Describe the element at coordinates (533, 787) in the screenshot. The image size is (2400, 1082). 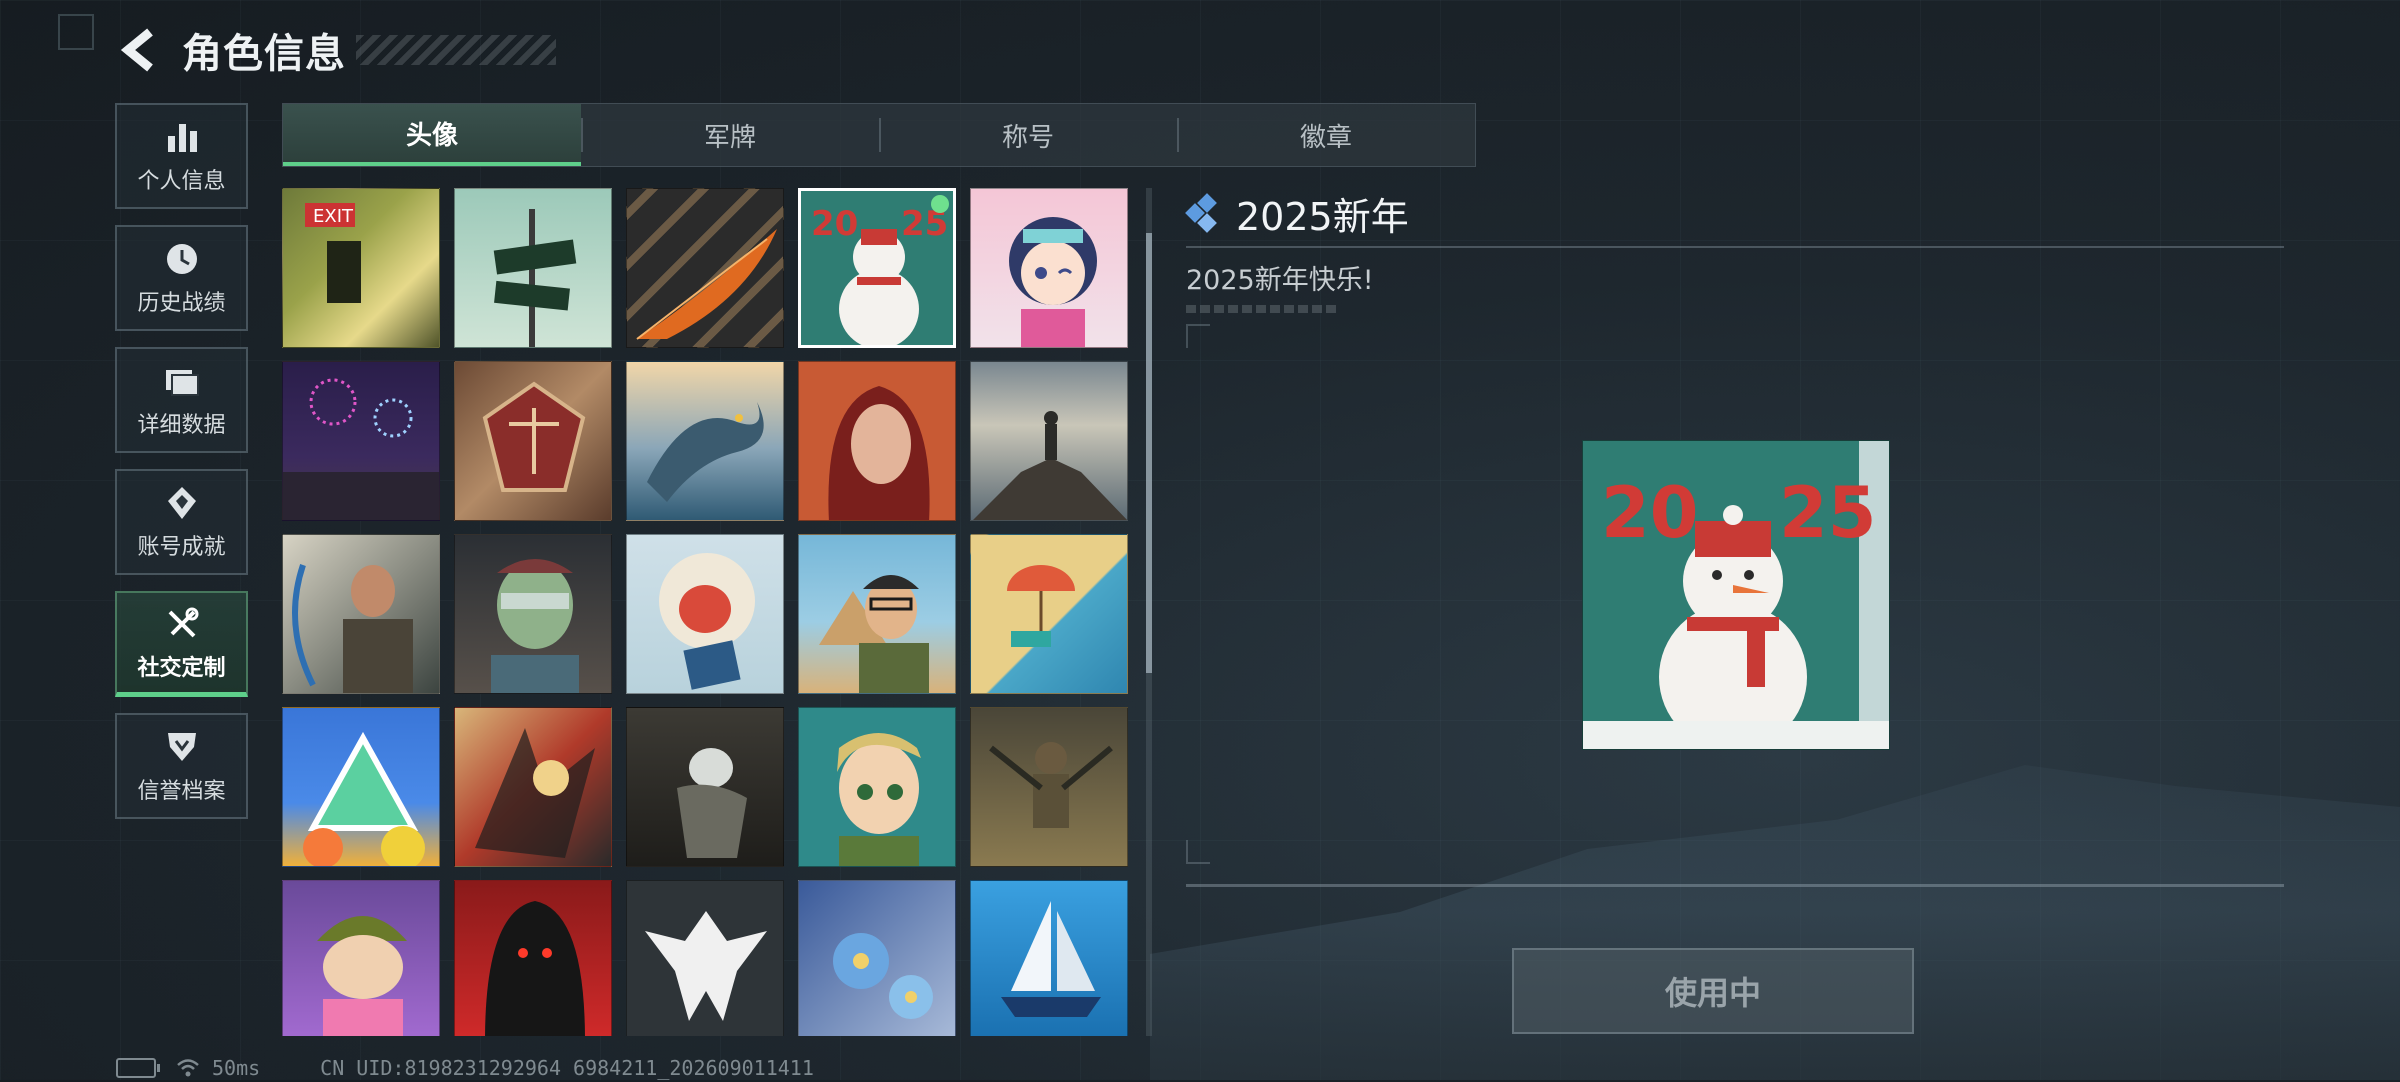
I see `avatar-red-gold-art` at that location.